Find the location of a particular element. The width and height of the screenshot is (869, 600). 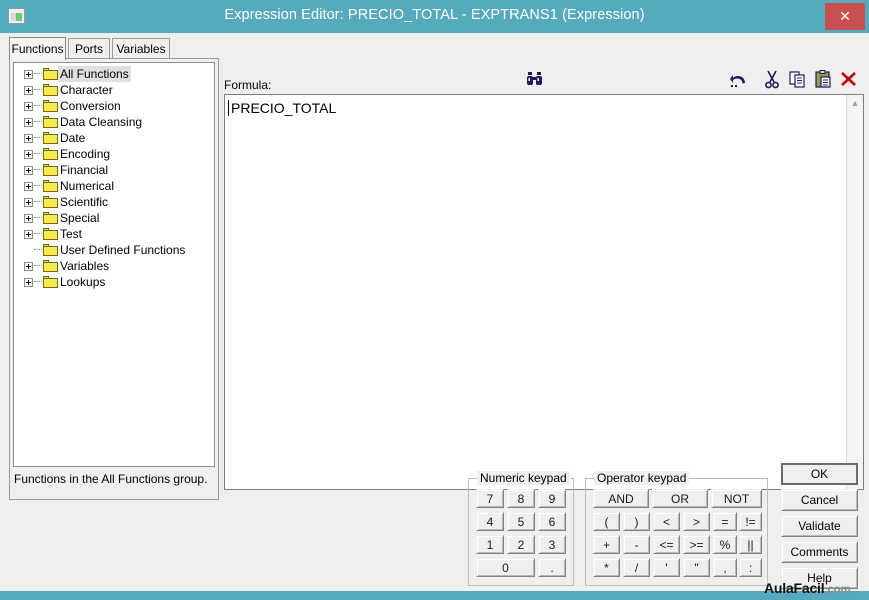

key-4: 4 is located at coordinates (490, 521).